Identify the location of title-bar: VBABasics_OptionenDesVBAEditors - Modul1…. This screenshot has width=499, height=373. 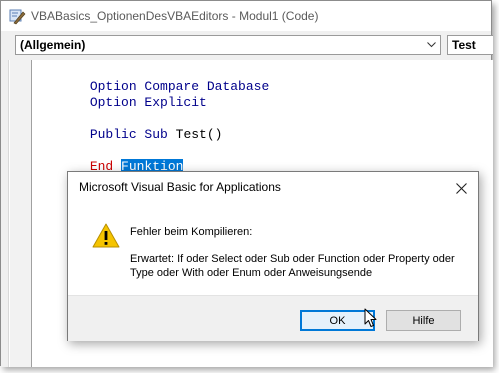
(246, 16).